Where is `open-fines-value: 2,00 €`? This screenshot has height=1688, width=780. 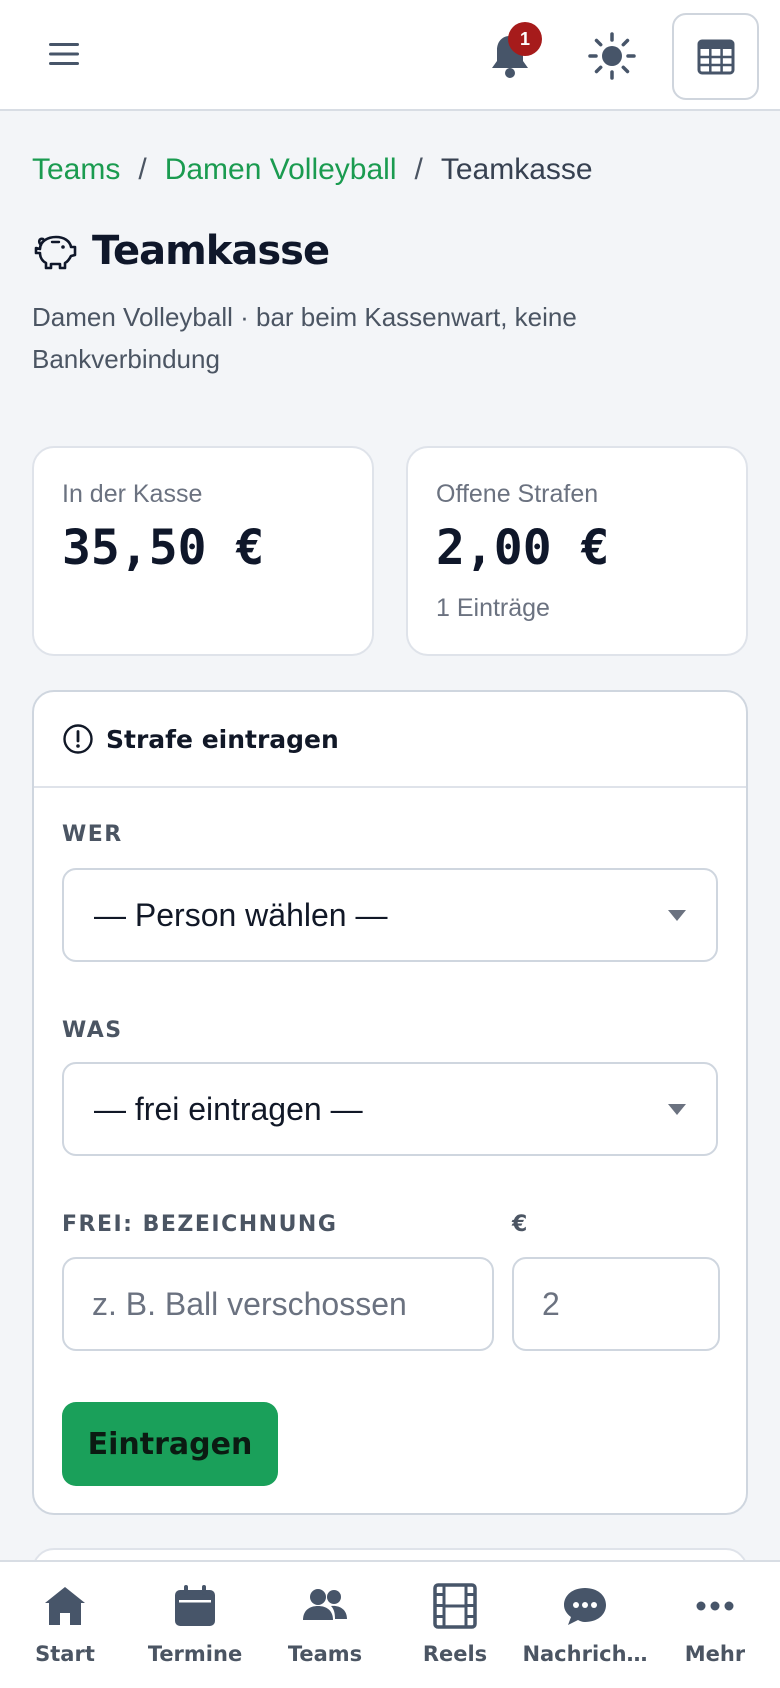 open-fines-value: 2,00 € is located at coordinates (523, 548).